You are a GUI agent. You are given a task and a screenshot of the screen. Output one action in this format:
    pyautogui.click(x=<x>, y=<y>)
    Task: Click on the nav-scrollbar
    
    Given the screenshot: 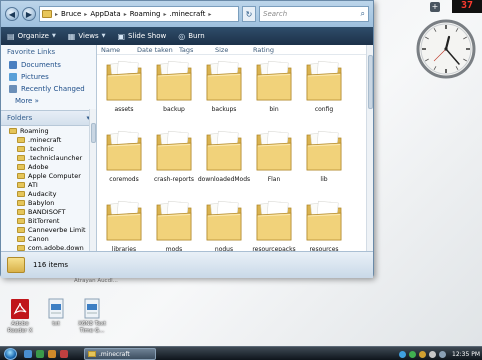 What is the action you would take?
    pyautogui.click(x=92, y=180)
    